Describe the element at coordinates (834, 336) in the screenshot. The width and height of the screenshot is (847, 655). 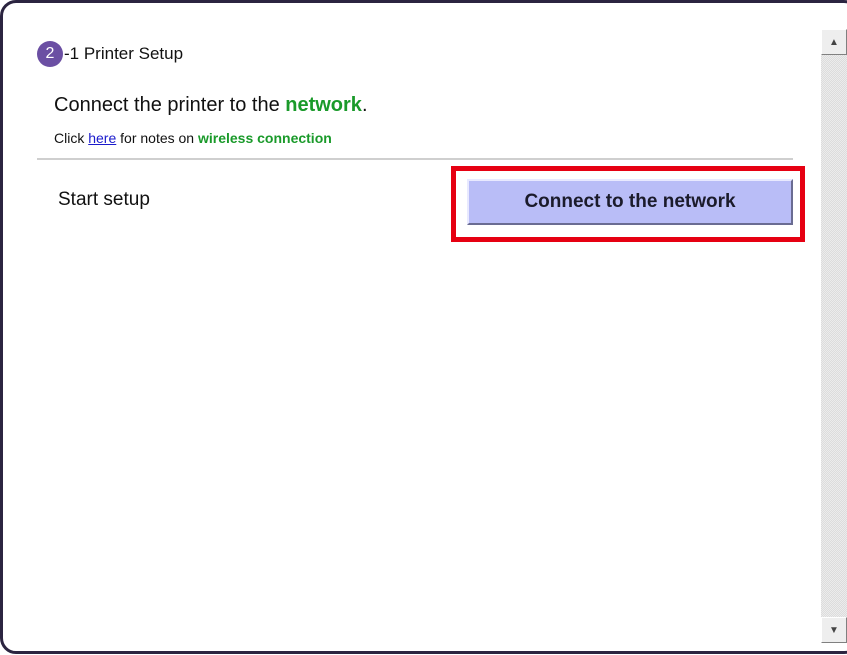
I see `vertical-scrollbar: ▲ ▼` at that location.